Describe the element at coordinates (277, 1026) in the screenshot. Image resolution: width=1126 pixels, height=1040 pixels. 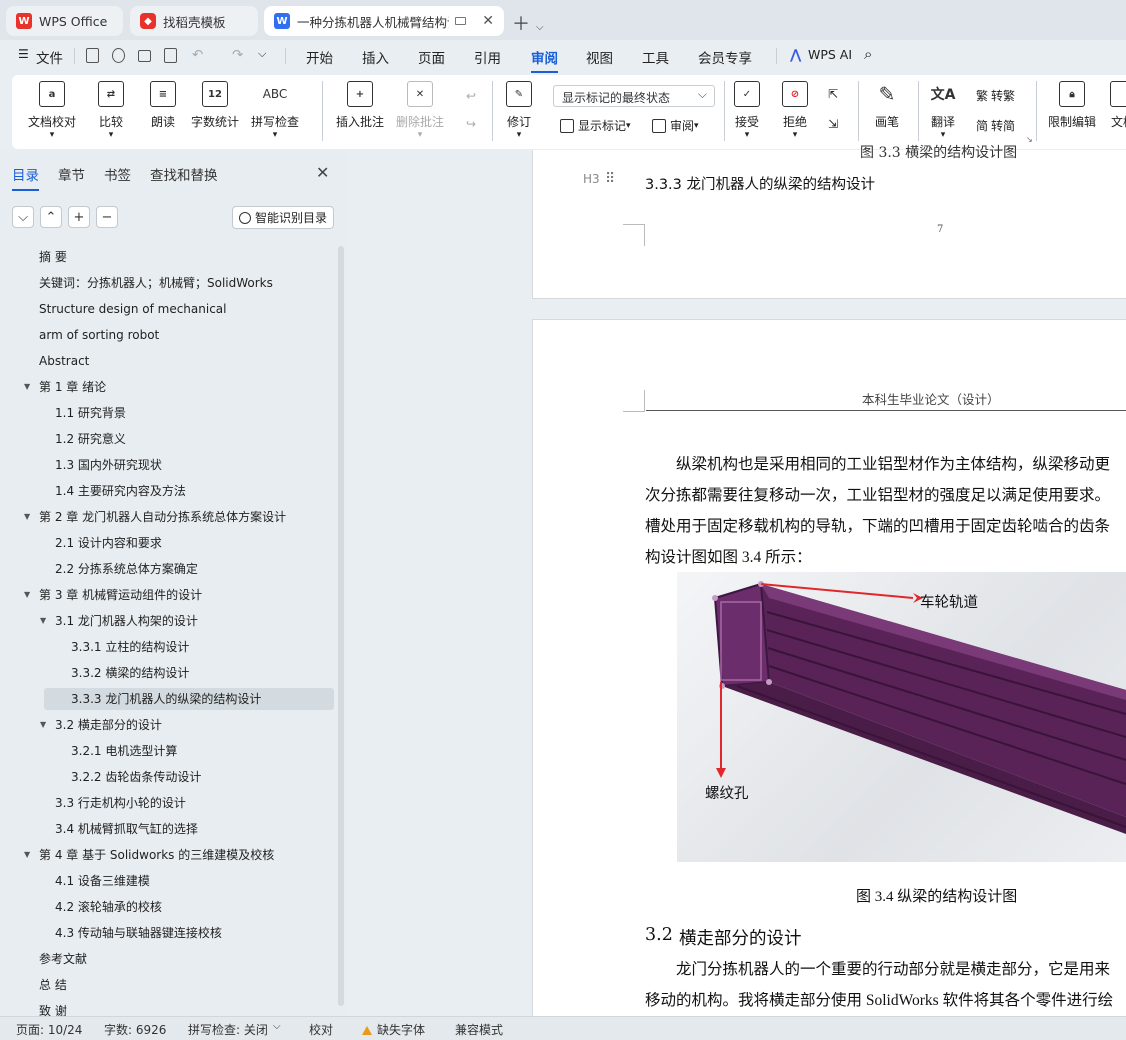
I see `spell-check-chevron-icon: ⌵` at that location.